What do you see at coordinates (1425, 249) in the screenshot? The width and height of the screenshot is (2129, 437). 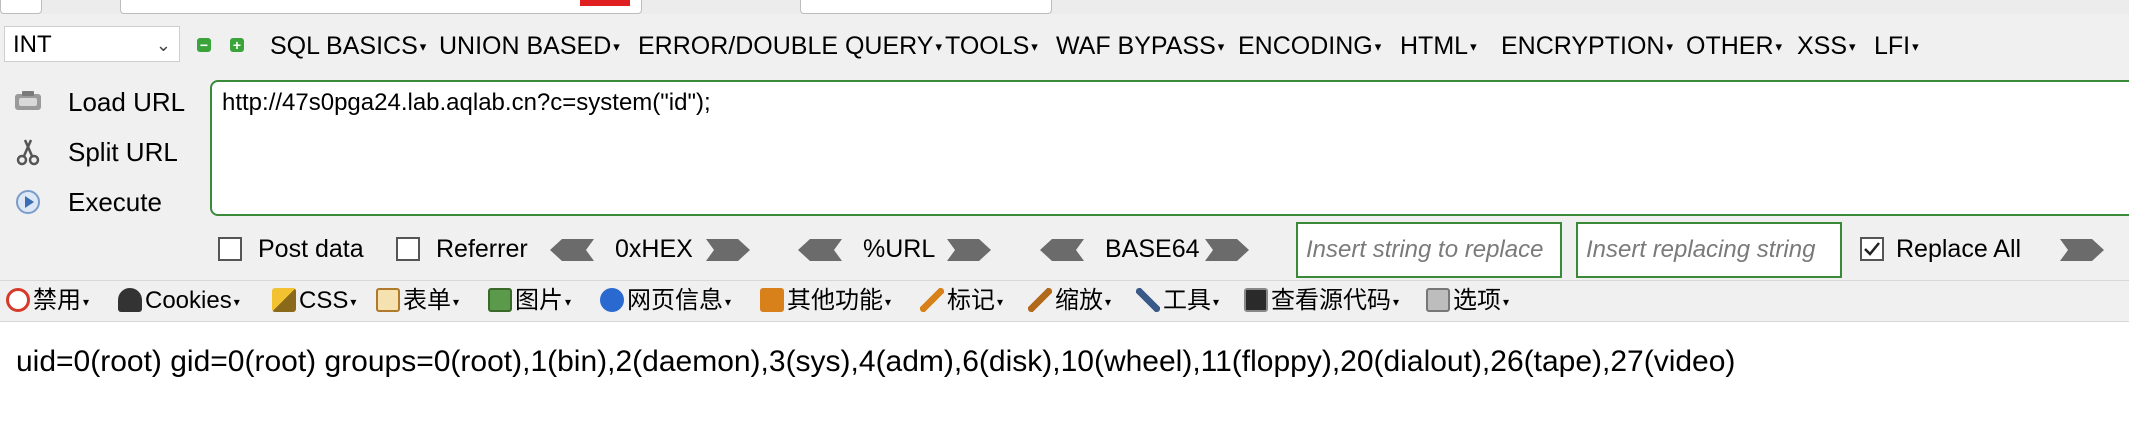 I see `replace-string-placeholder: Insert string to replace` at bounding box center [1425, 249].